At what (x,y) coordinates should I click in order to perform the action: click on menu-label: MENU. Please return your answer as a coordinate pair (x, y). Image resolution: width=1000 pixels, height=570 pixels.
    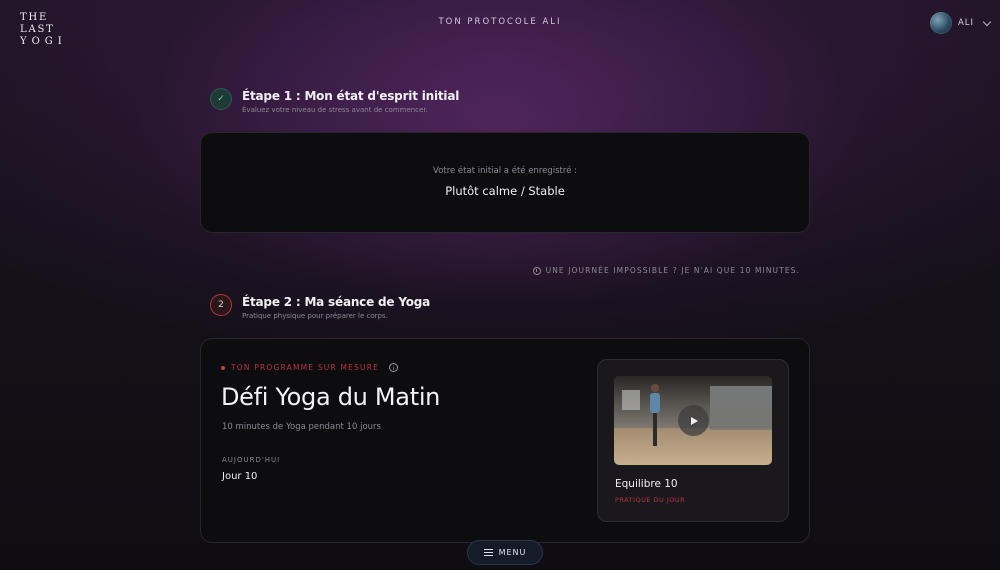
    Looking at the image, I should click on (512, 552).